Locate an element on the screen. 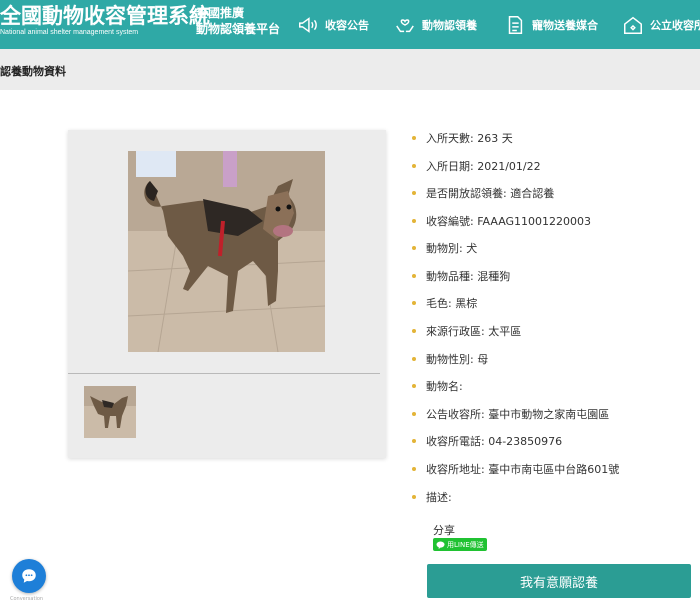 The height and width of the screenshot is (604, 700). document-icon is located at coordinates (515, 24).